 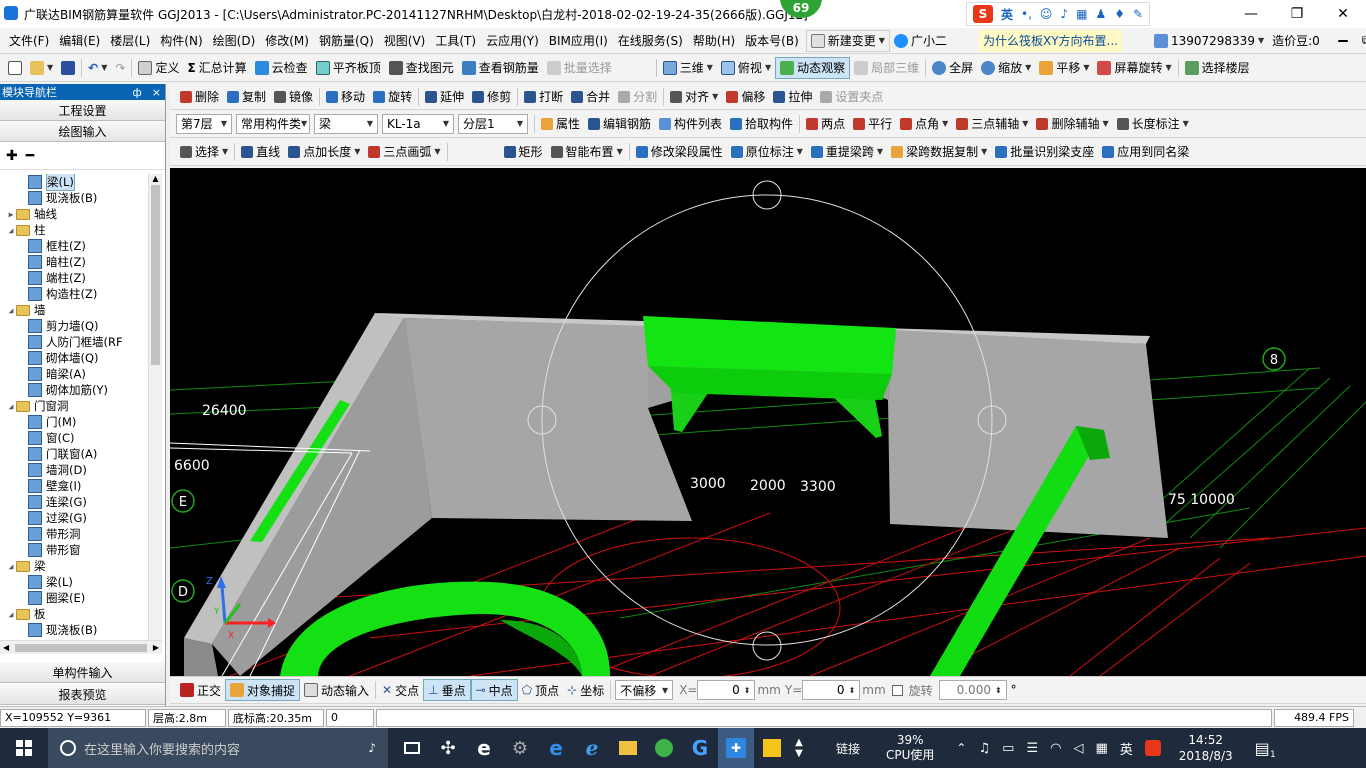 What do you see at coordinates (74, 262) in the screenshot?
I see `tree-item: 暗柱(Z)` at bounding box center [74, 262].